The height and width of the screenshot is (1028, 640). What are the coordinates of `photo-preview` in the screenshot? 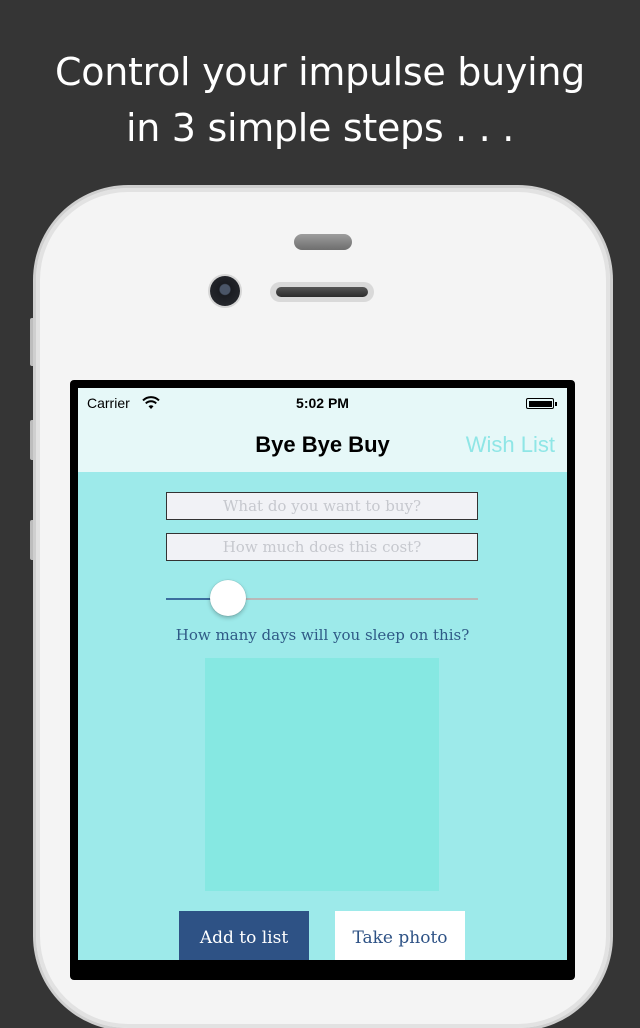 It's located at (322, 774).